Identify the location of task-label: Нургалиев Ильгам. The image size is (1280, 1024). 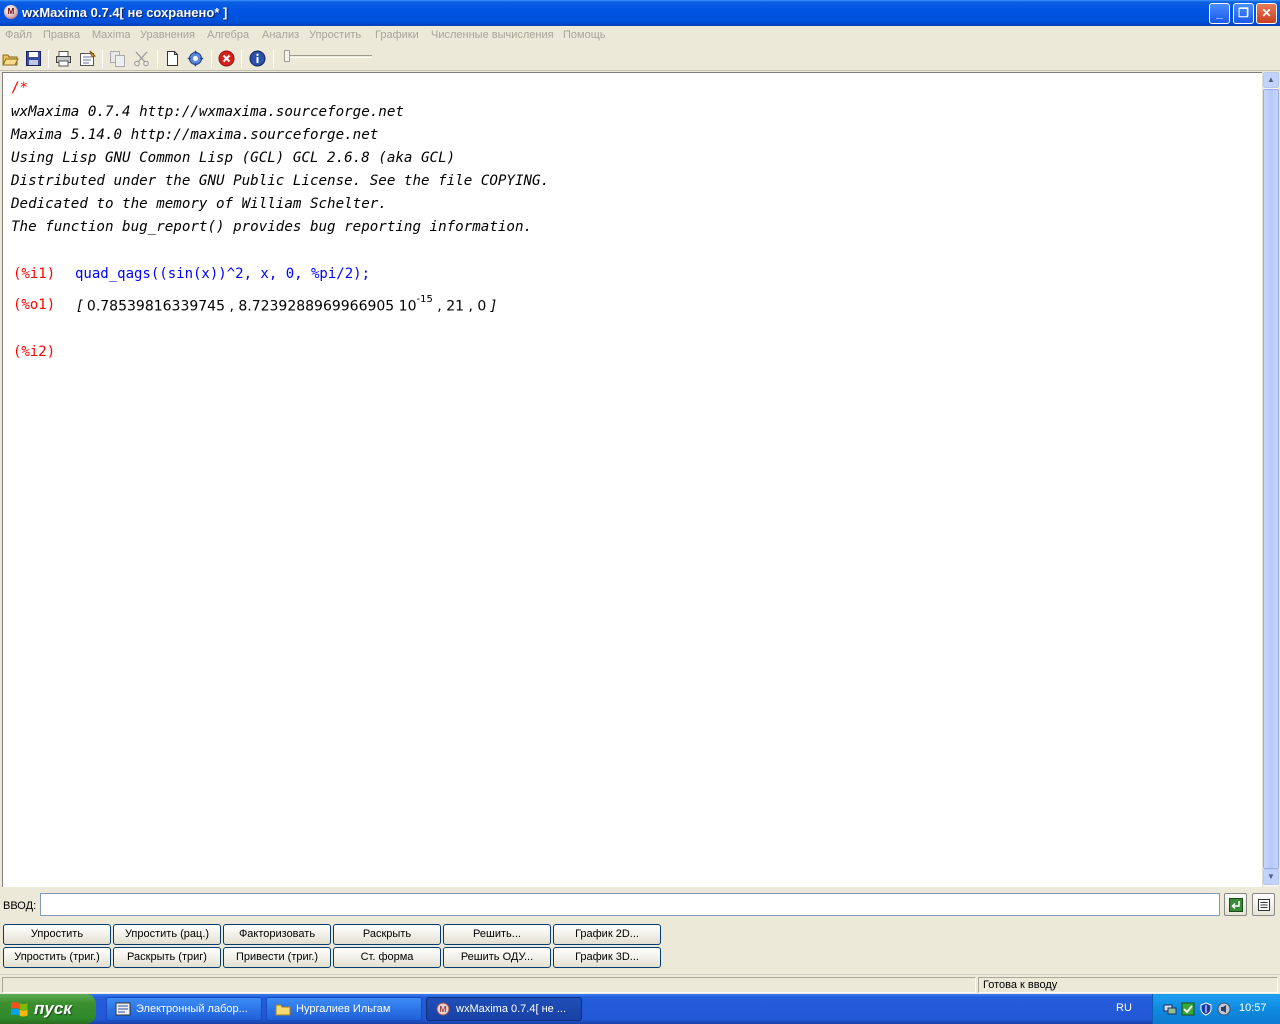
(343, 1009).